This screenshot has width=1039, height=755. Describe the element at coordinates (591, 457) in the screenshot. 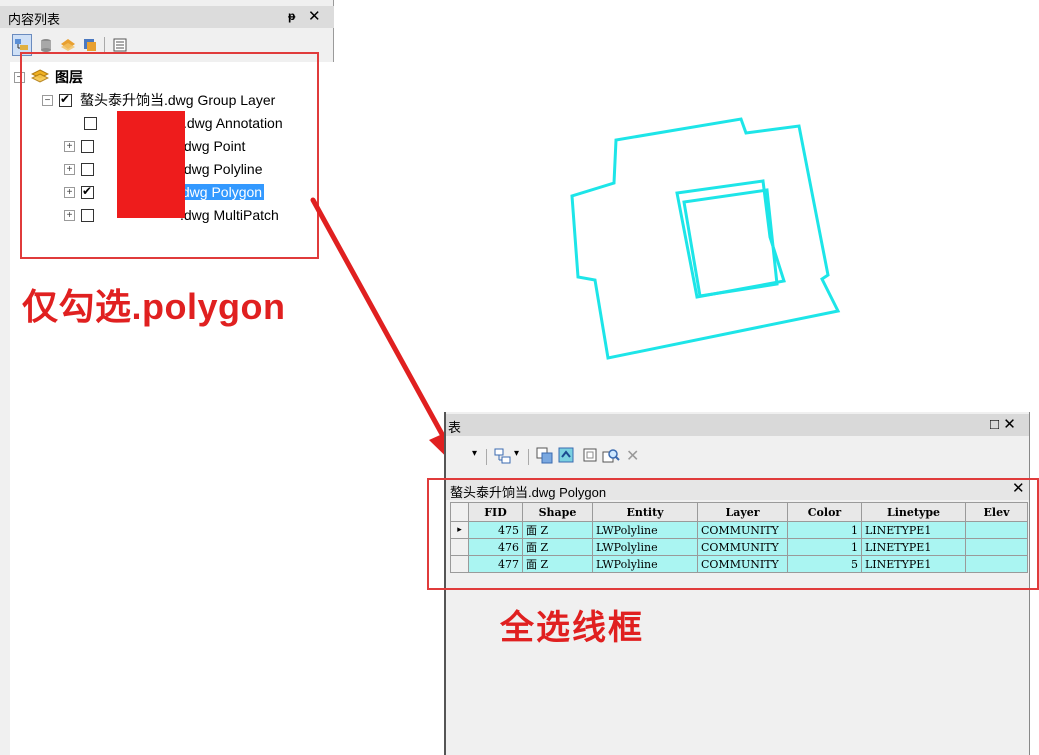

I see `clear-selection-icon` at that location.